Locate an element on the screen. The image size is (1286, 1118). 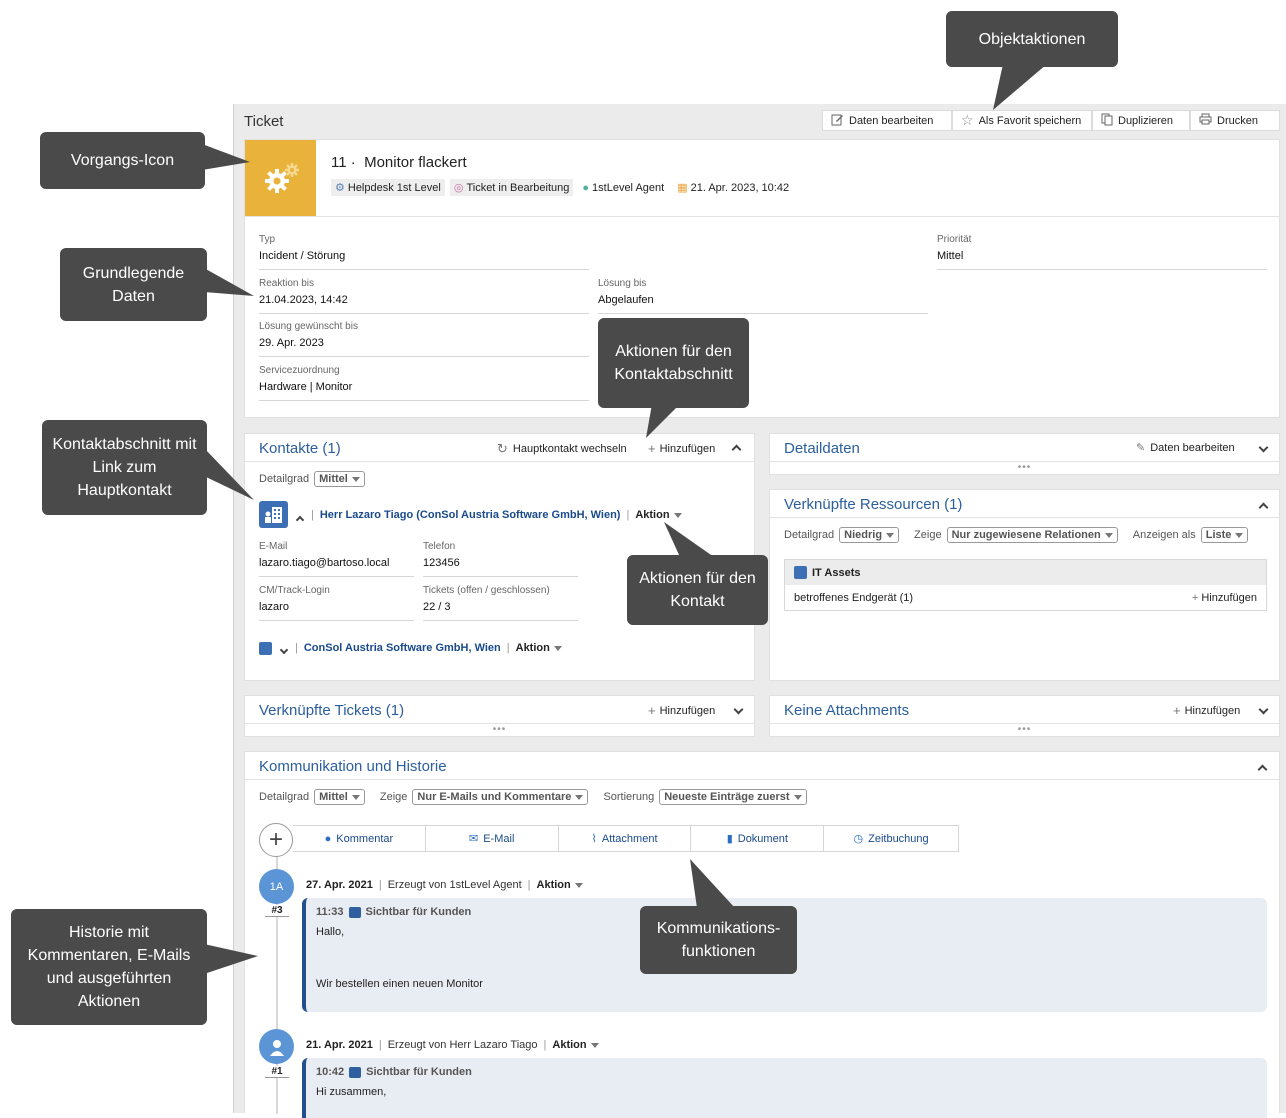
contacts-detail-level: Detailgrad Mittel is located at coordinates (312, 479).